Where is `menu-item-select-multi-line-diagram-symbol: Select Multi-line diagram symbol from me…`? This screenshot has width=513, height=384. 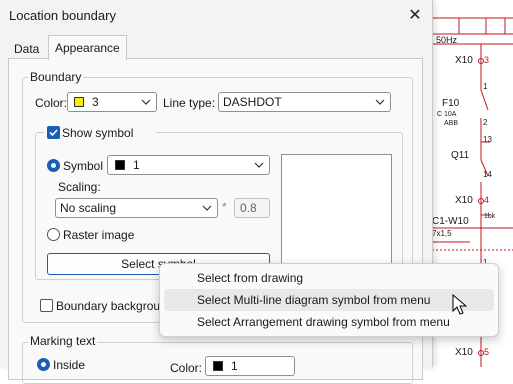 menu-item-select-multi-line-diagram-symbol: Select Multi-line diagram symbol from me… is located at coordinates (329, 300).